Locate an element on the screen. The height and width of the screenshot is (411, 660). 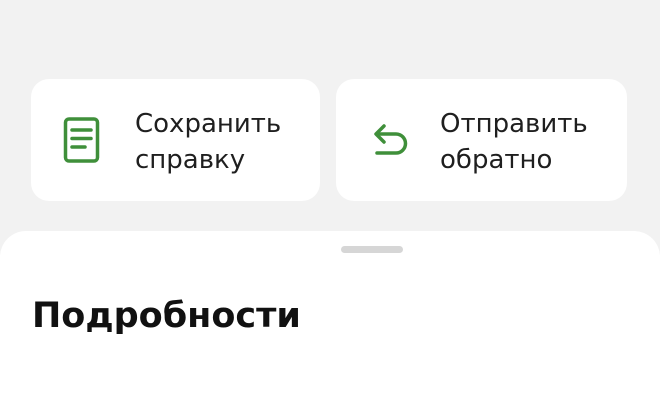
save-certificate-label: Сохранить справку is located at coordinates (208, 142).